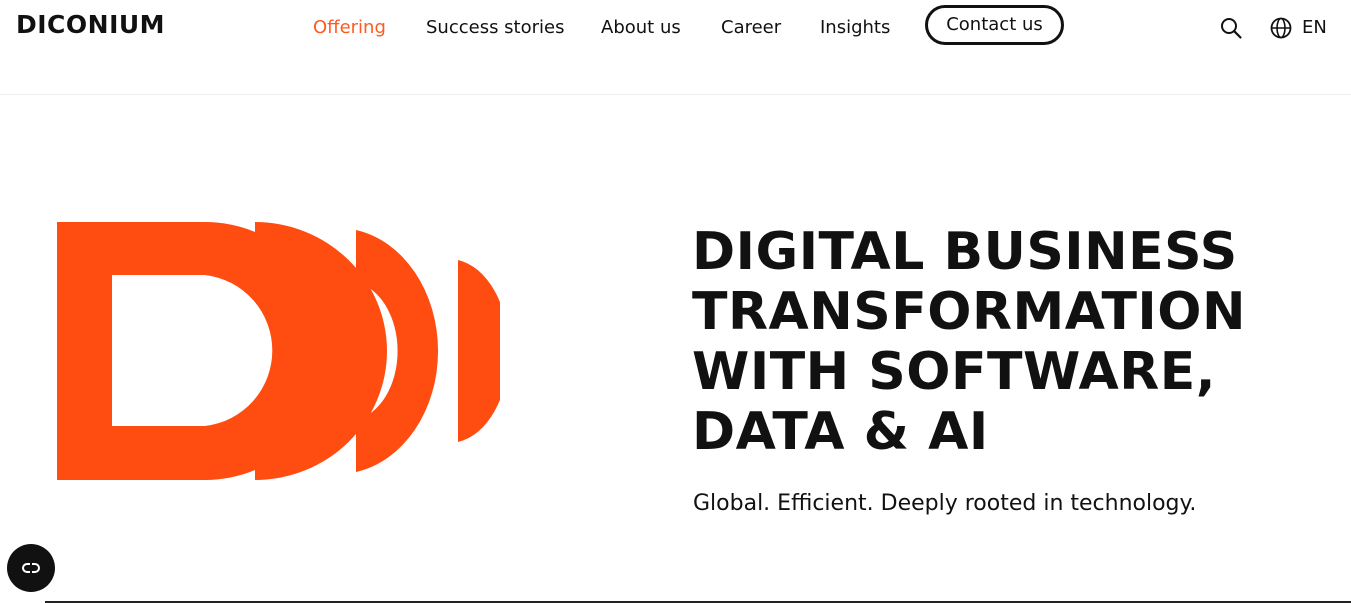  What do you see at coordinates (1298, 28) in the screenshot?
I see `language-switcher: EN` at bounding box center [1298, 28].